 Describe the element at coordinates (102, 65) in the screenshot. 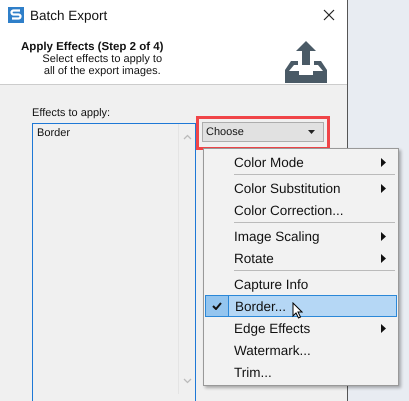

I see `step-description: Select effects to apply to all of the export images.` at that location.